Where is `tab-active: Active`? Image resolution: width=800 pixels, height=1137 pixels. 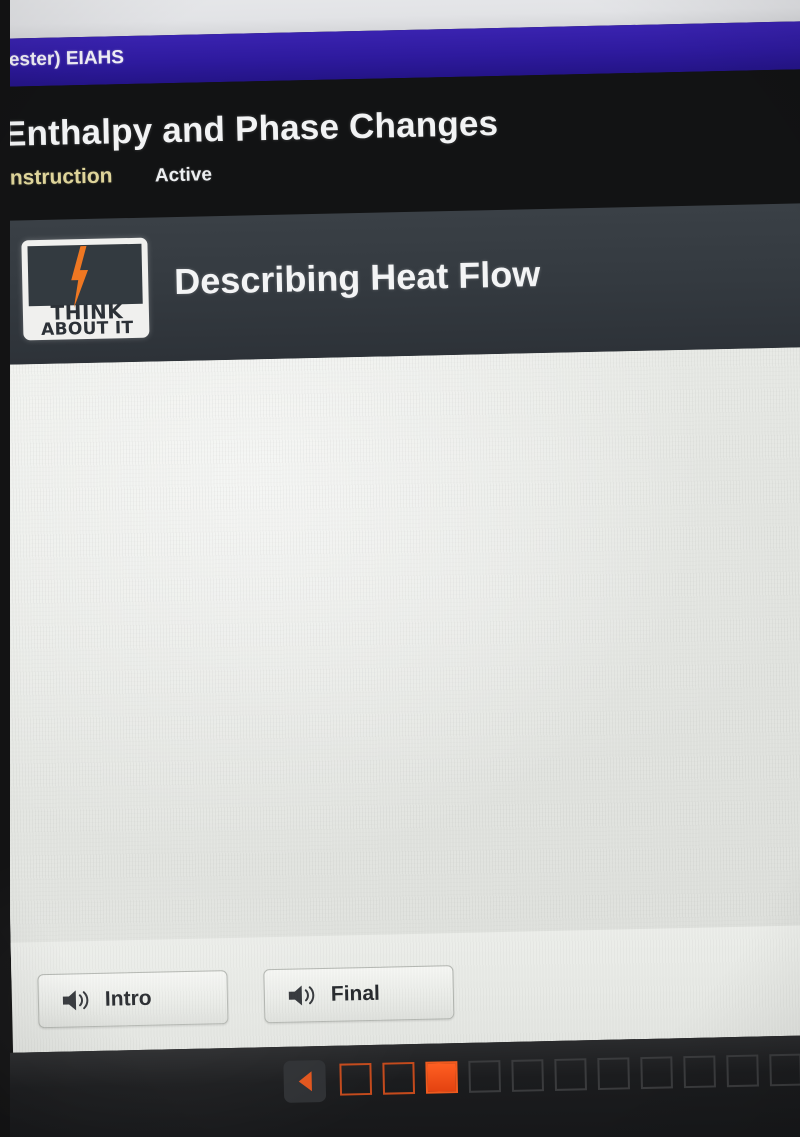
tab-active: Active is located at coordinates (183, 175).